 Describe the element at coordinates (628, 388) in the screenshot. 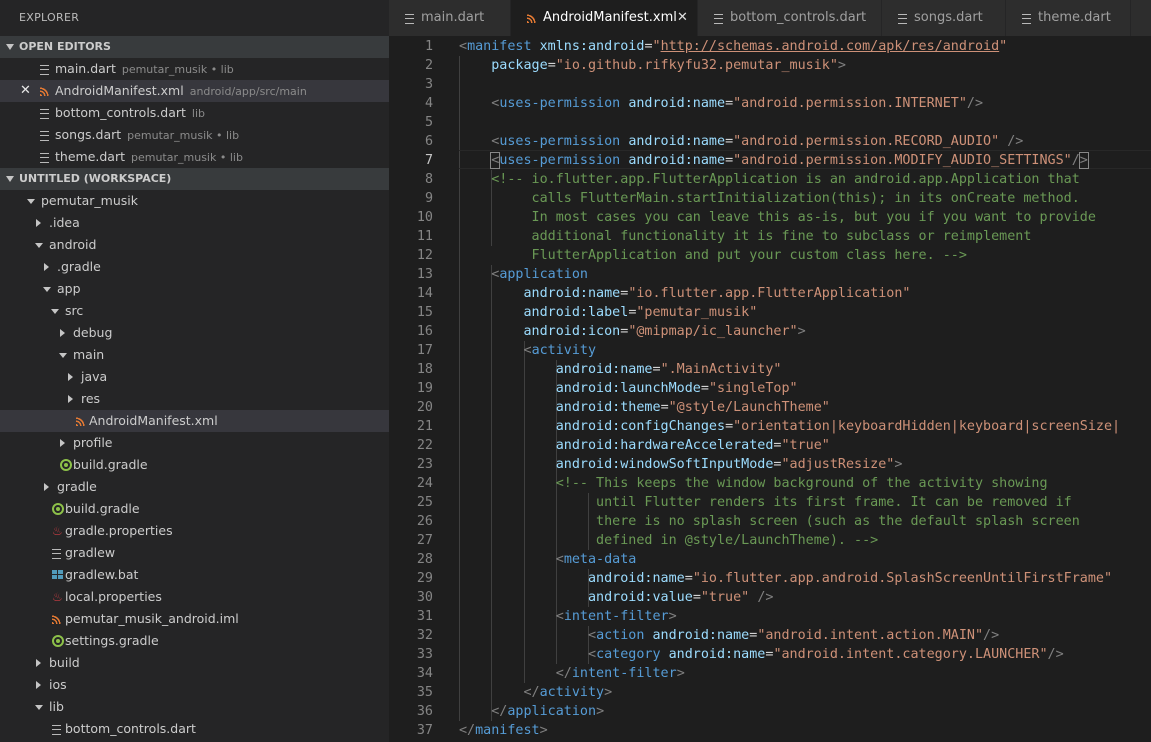

I see `code-line: android:launchMode="singleTop"` at that location.